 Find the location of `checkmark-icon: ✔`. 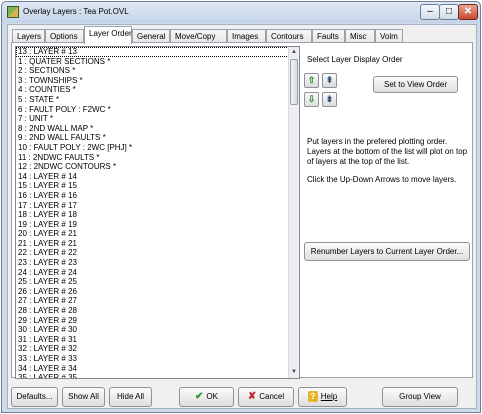

checkmark-icon: ✔ is located at coordinates (199, 396).